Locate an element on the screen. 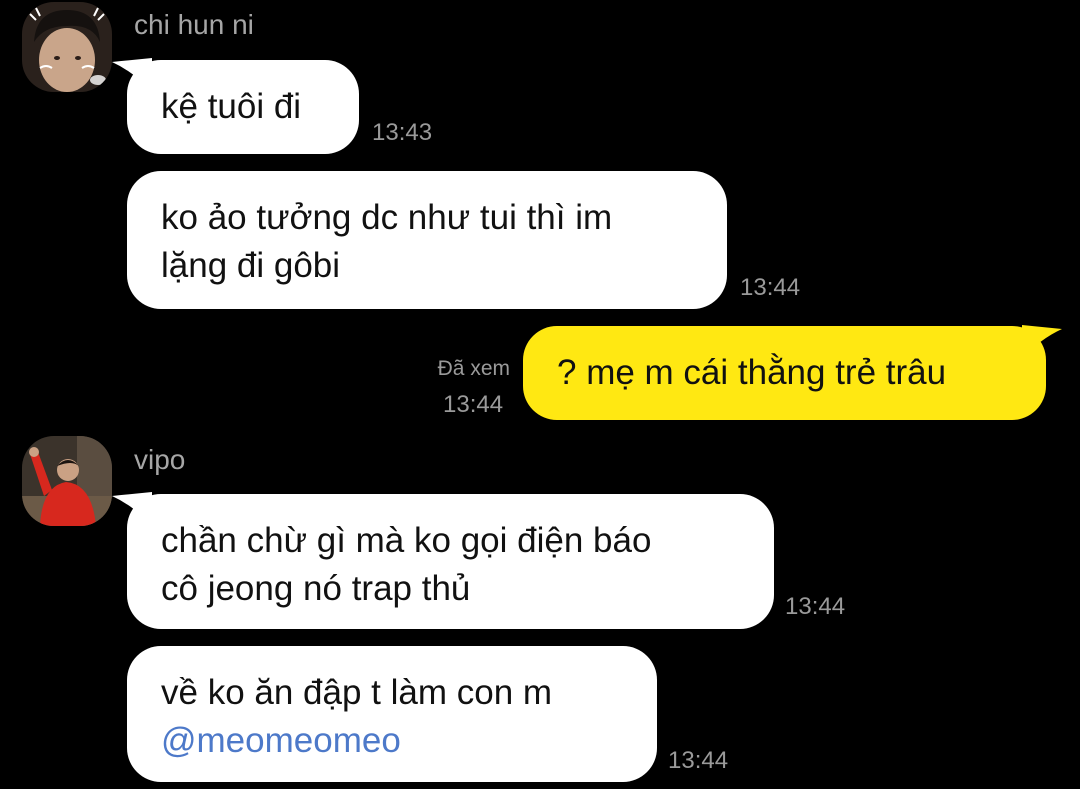  message-text: cô jeong nó trap thủ is located at coordinates (316, 588).